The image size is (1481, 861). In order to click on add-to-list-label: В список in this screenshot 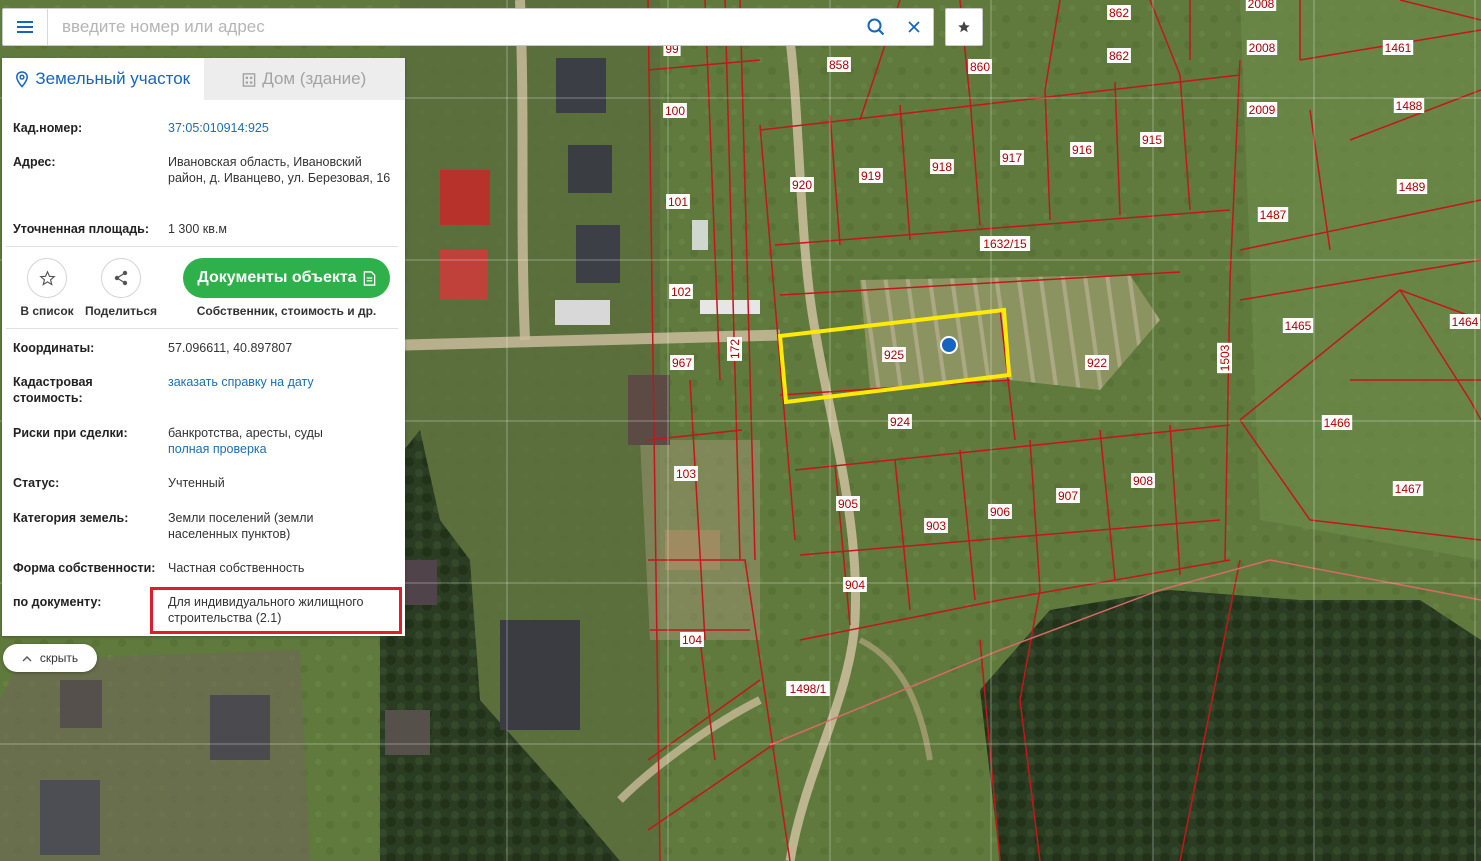, I will do `click(47, 311)`.